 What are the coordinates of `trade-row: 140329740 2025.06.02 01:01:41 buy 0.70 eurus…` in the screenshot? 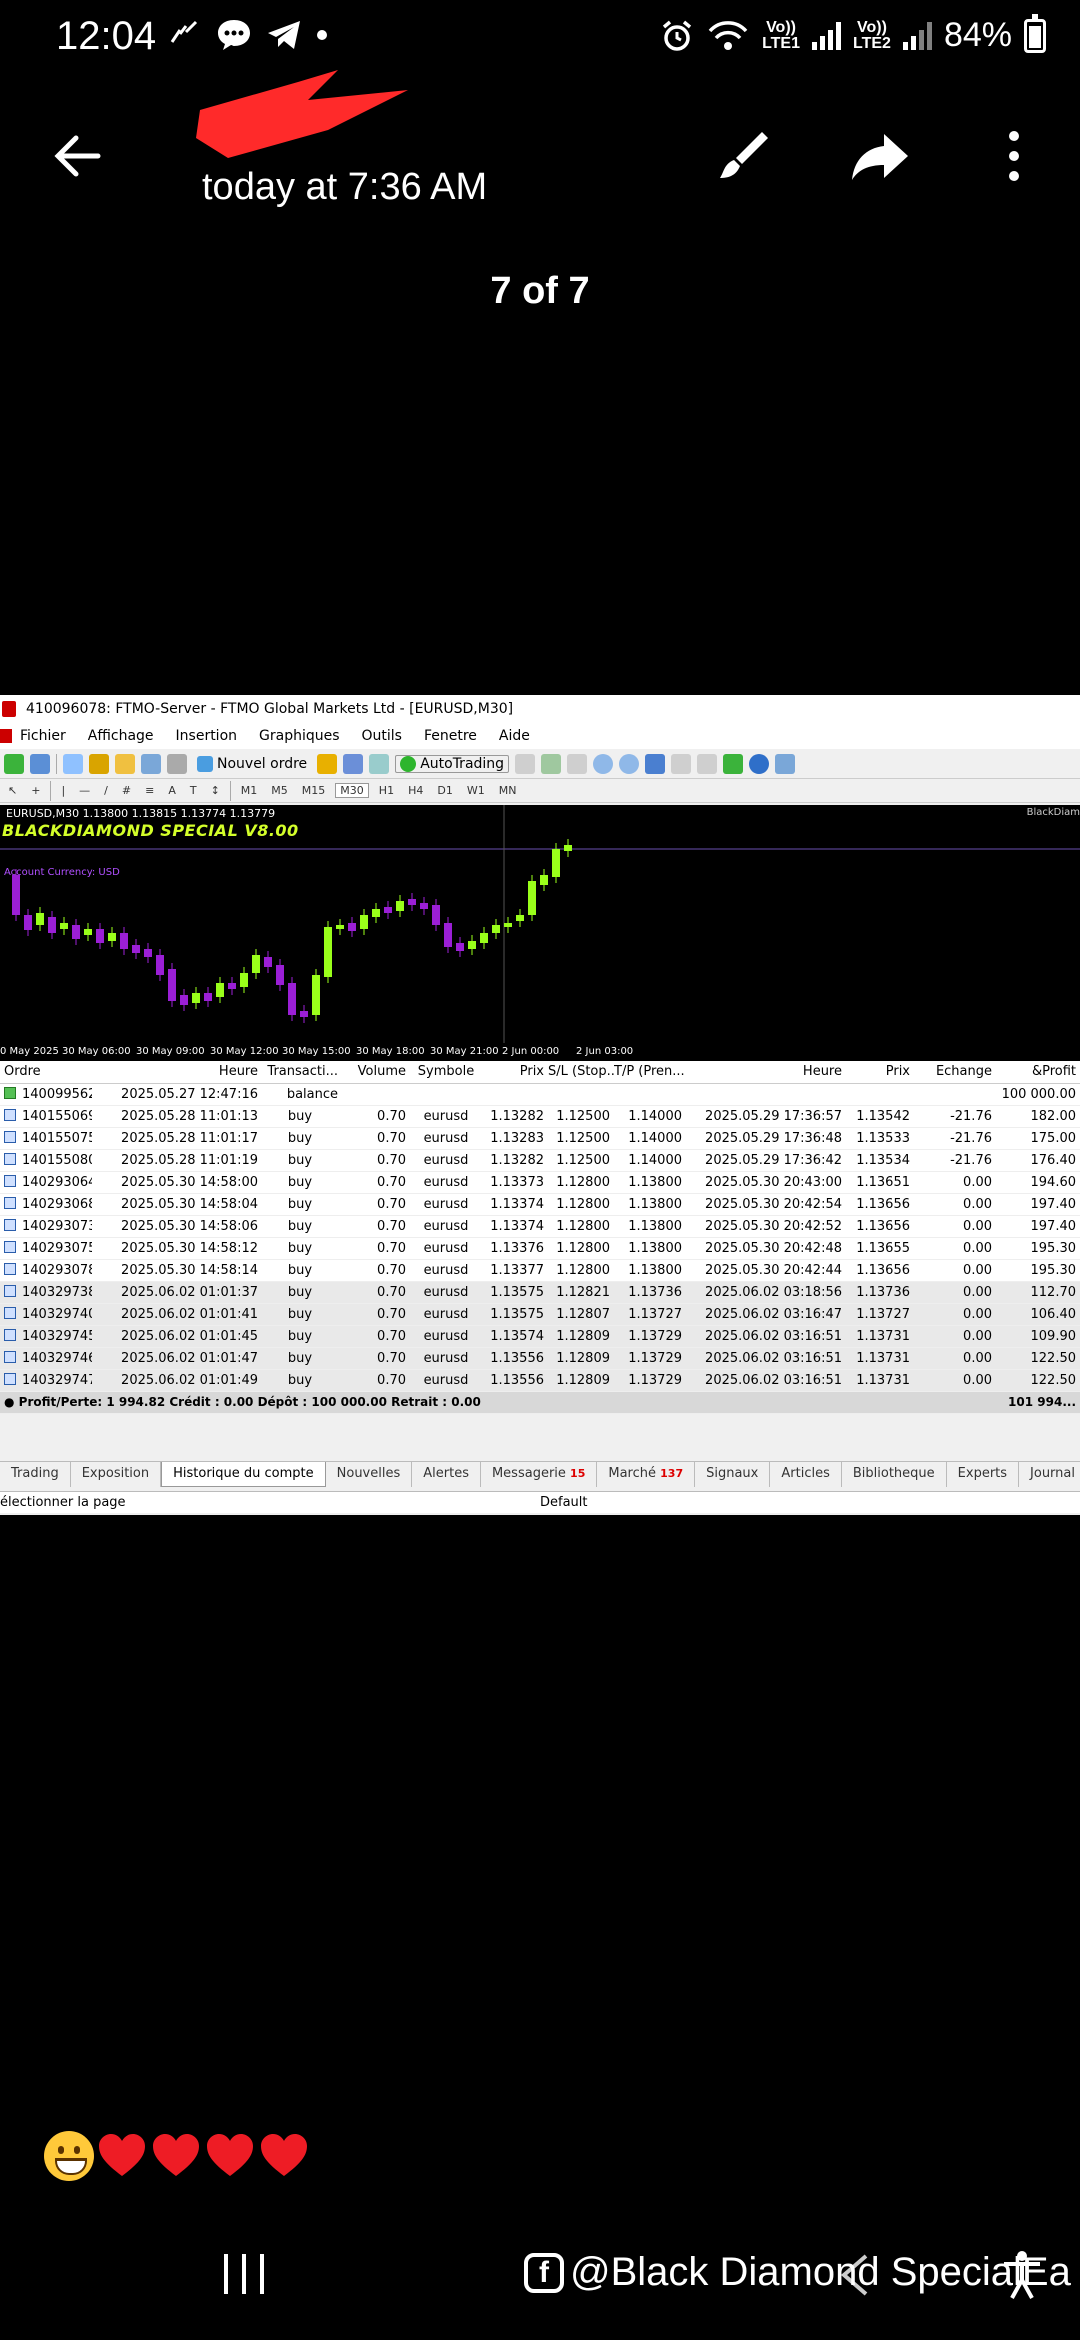 It's located at (540, 1314).